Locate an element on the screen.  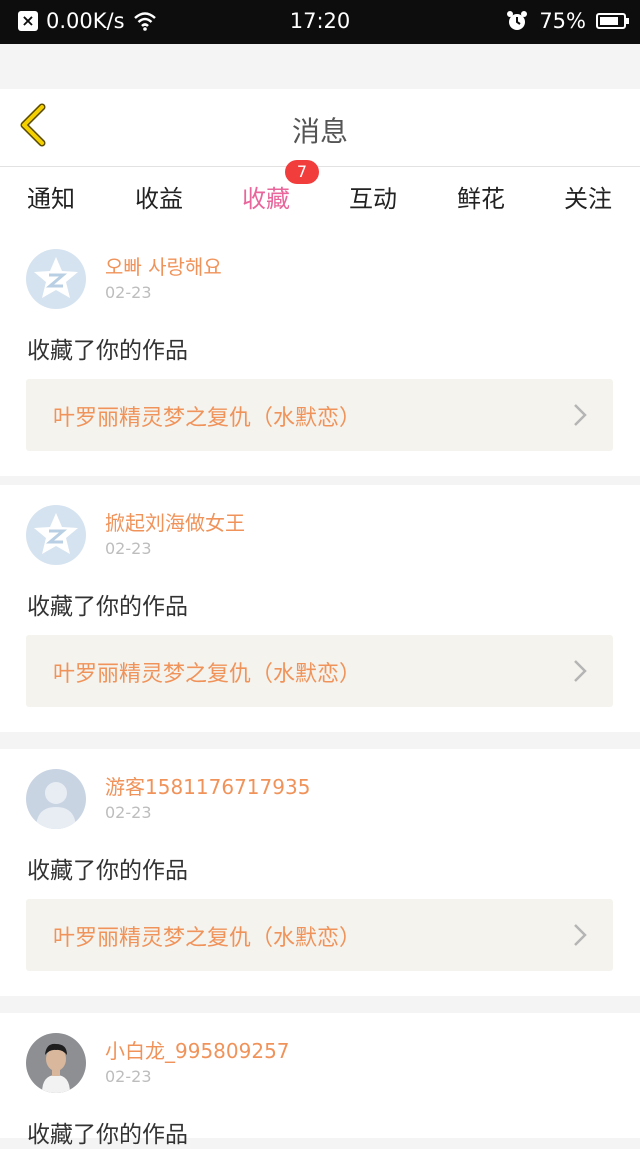
header: 消息 is located at coordinates (320, 128).